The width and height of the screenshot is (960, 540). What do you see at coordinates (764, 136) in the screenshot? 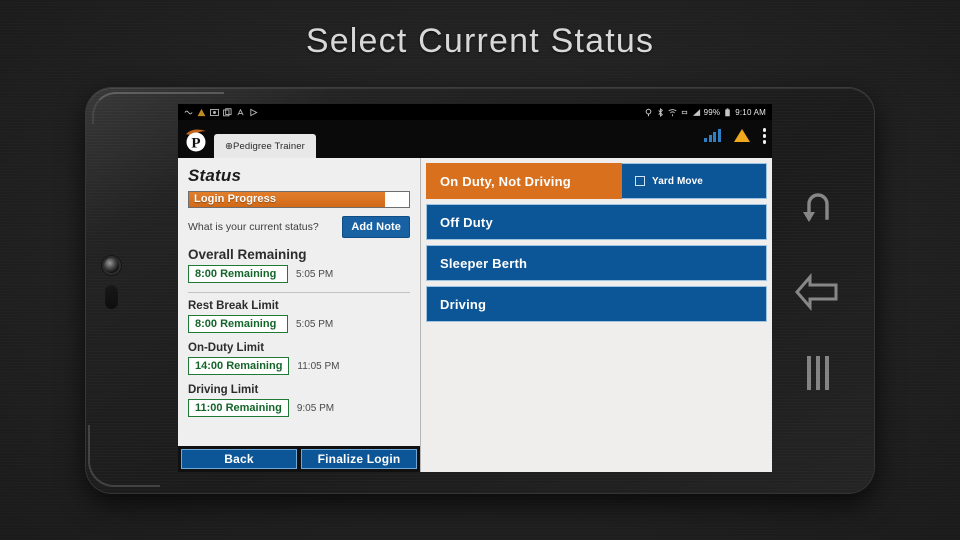
I see `overflow-menu-icon` at bounding box center [764, 136].